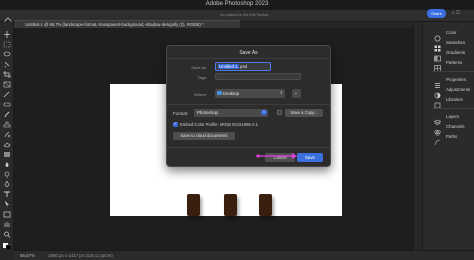 The height and width of the screenshot is (260, 474). I want to click on panel-label: Swatches, so click(456, 42).